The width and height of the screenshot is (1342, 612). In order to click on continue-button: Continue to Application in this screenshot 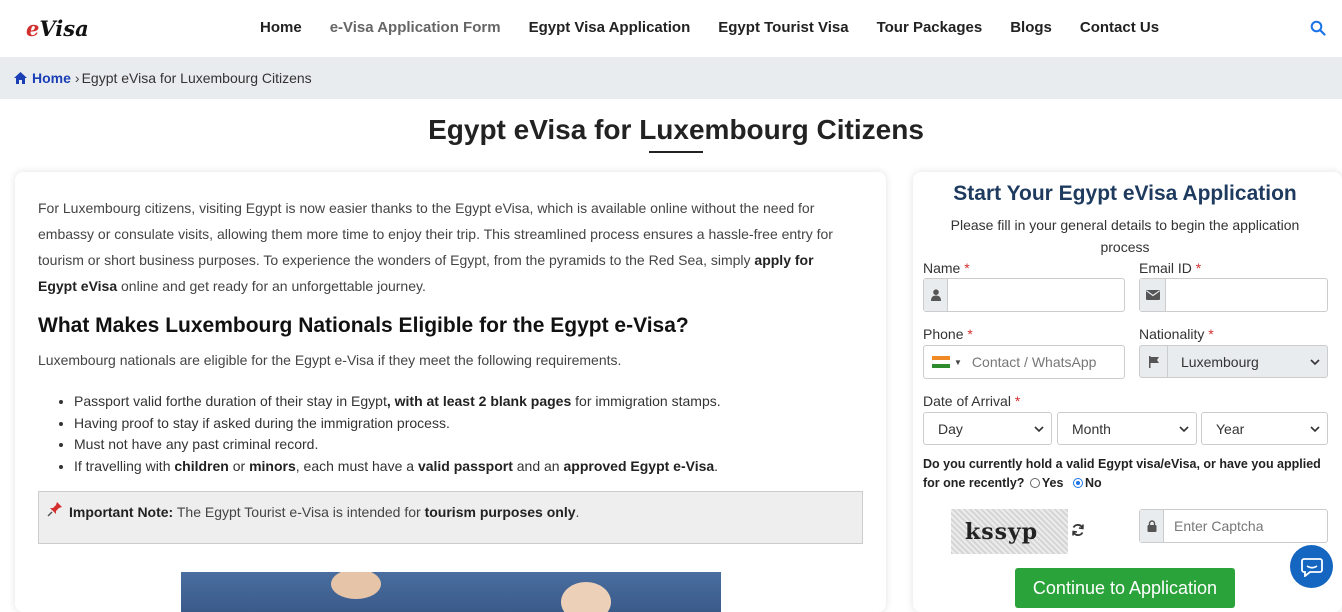, I will do `click(1125, 588)`.